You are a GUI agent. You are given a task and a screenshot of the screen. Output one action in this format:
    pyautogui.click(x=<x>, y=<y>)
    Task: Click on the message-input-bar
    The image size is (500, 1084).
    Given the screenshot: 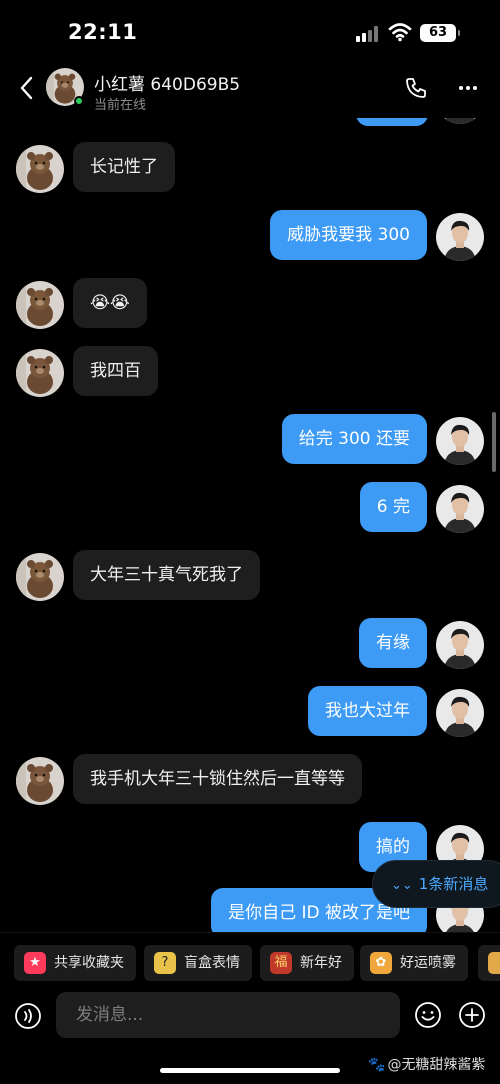 What is the action you would take?
    pyautogui.click(x=250, y=1018)
    